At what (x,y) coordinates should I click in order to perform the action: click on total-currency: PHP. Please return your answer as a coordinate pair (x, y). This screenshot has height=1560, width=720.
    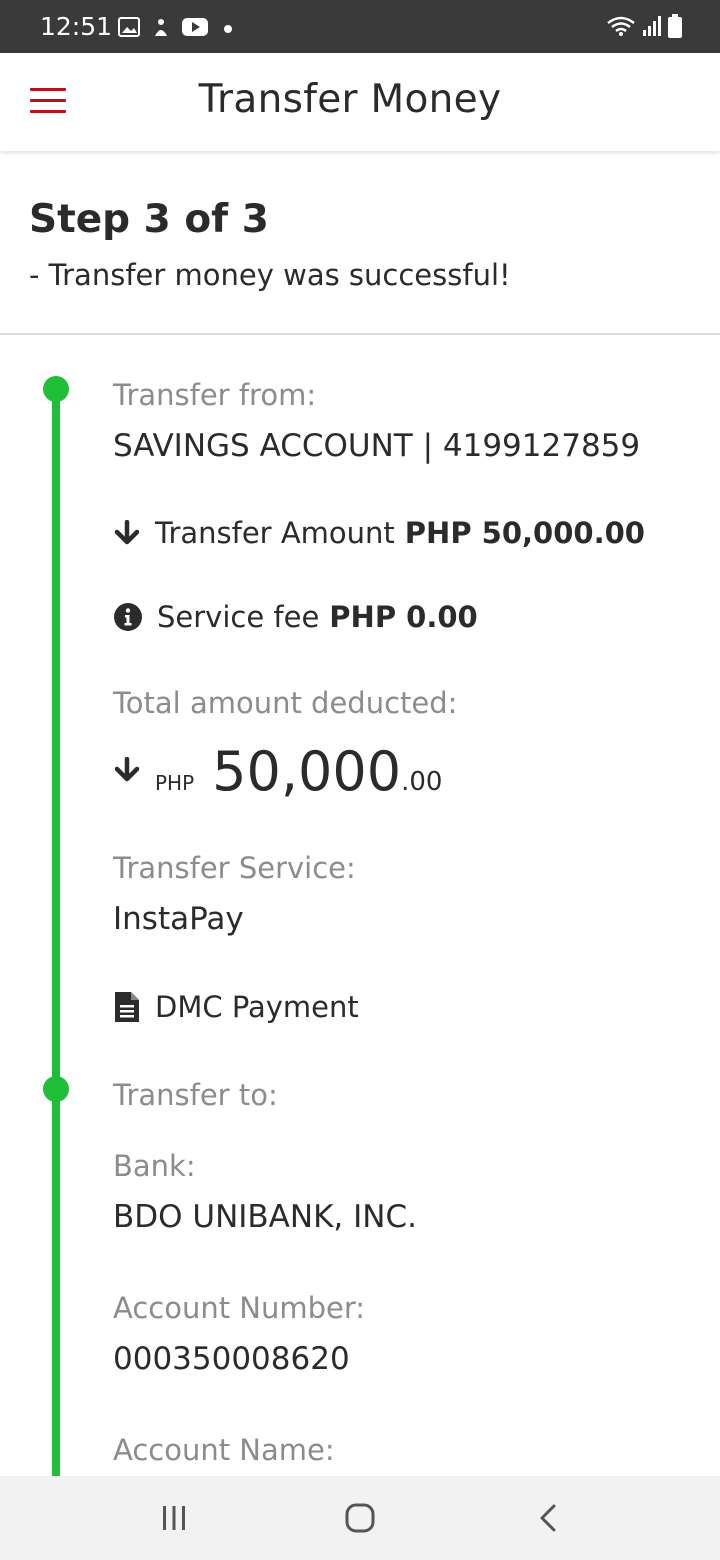
    Looking at the image, I should click on (175, 783).